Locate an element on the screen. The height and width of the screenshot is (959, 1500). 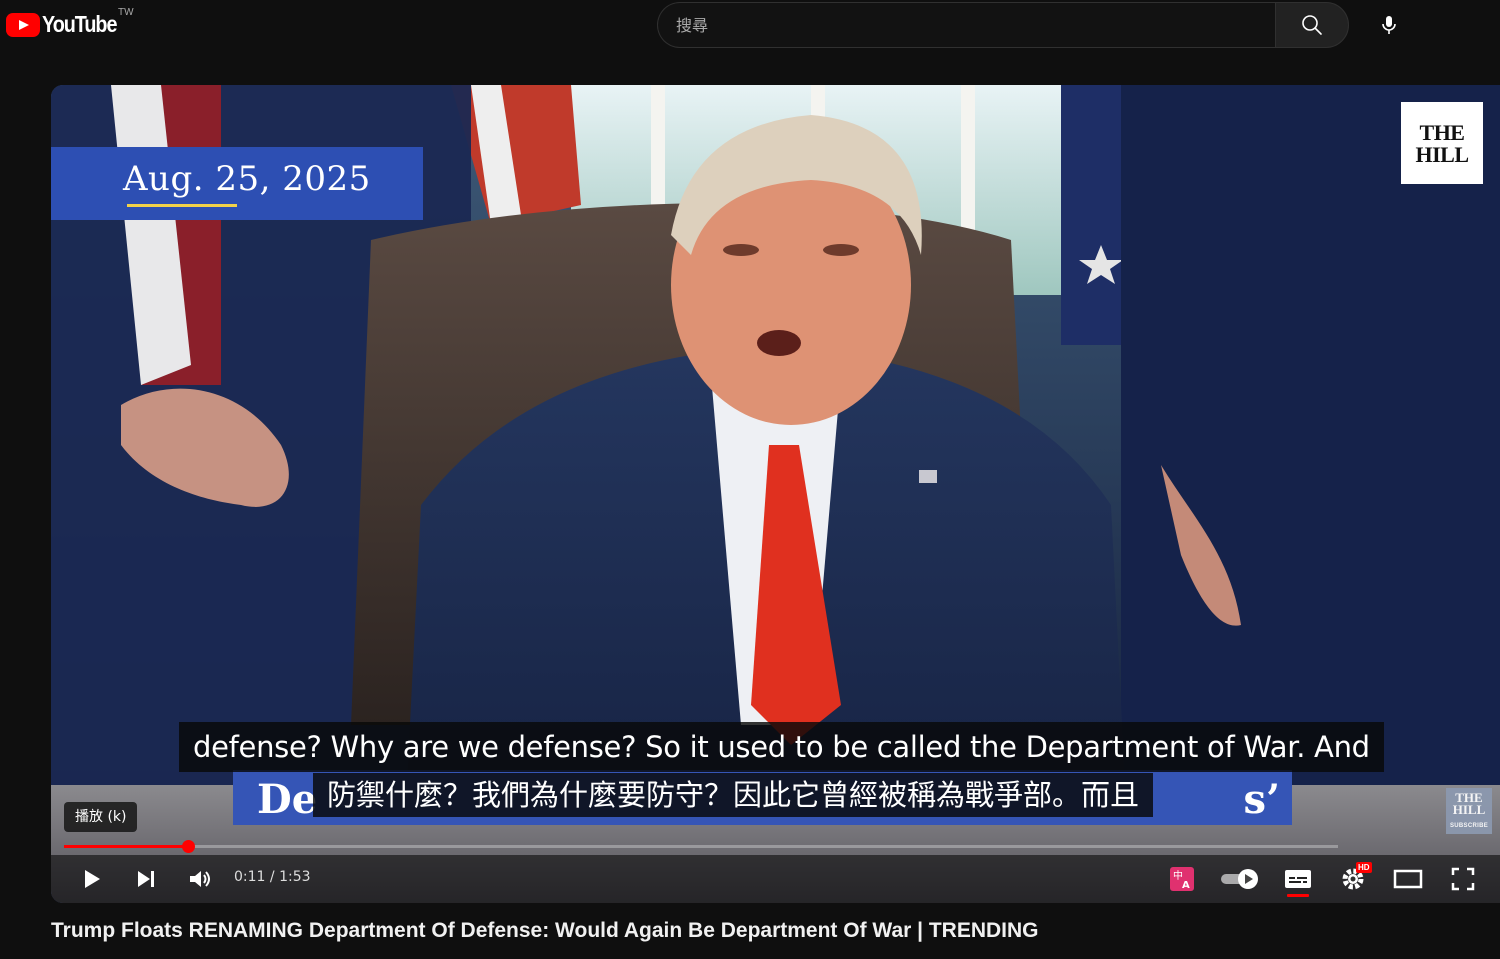
hd-badge: HD is located at coordinates (1364, 867).